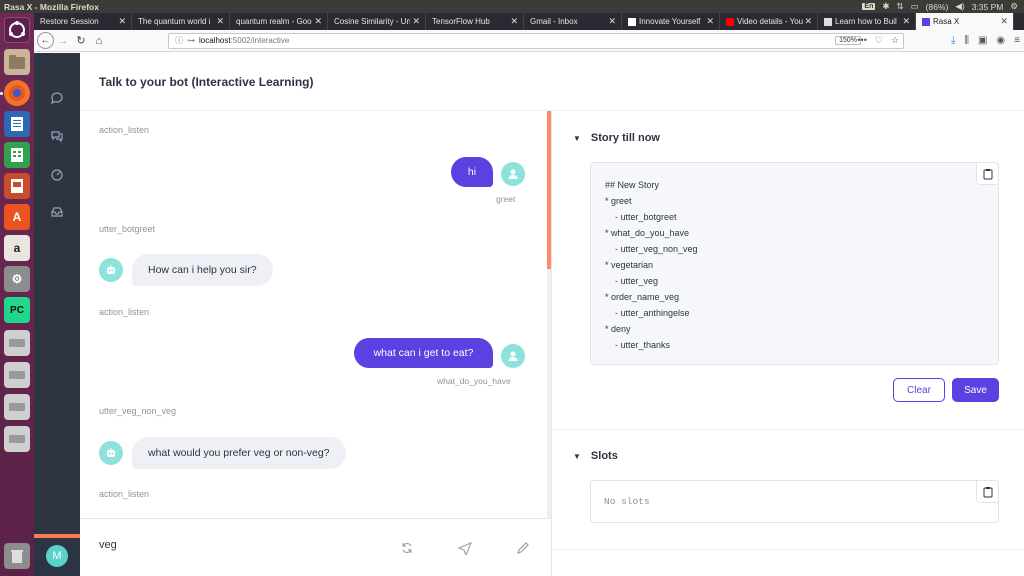 The width and height of the screenshot is (1024, 576). Describe the element at coordinates (505, 199) in the screenshot. I see `intent-label: greet` at that location.